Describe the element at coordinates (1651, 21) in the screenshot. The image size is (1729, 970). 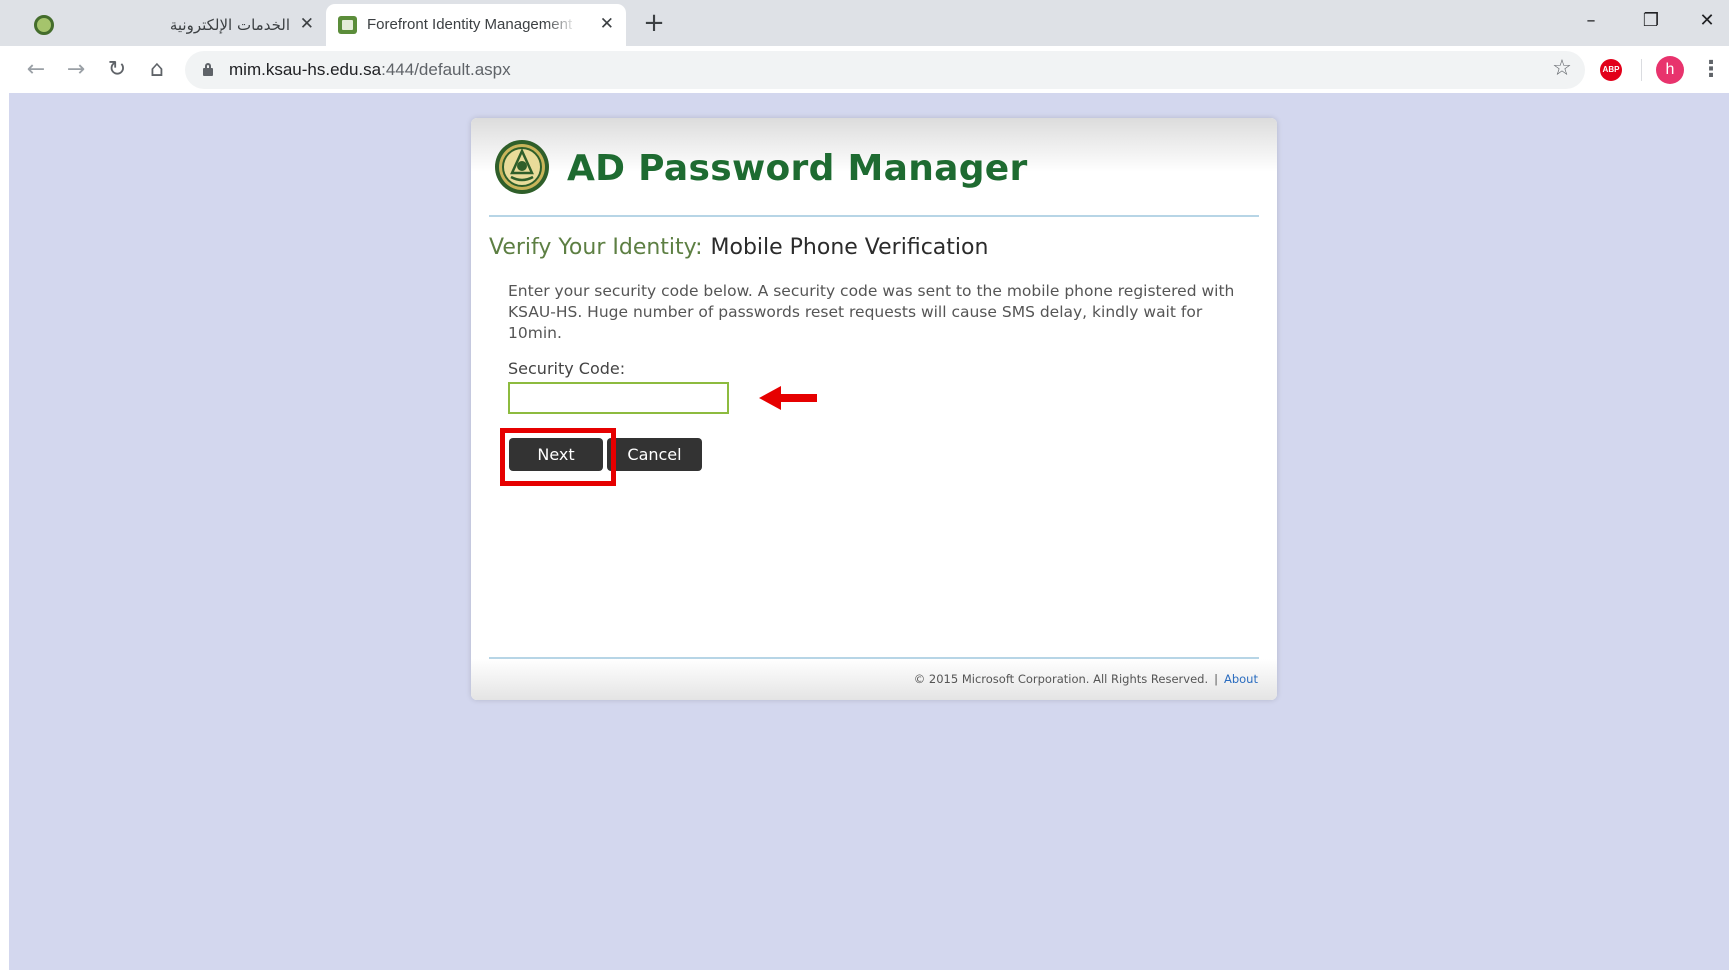
I see `restore-icon: ❐` at that location.